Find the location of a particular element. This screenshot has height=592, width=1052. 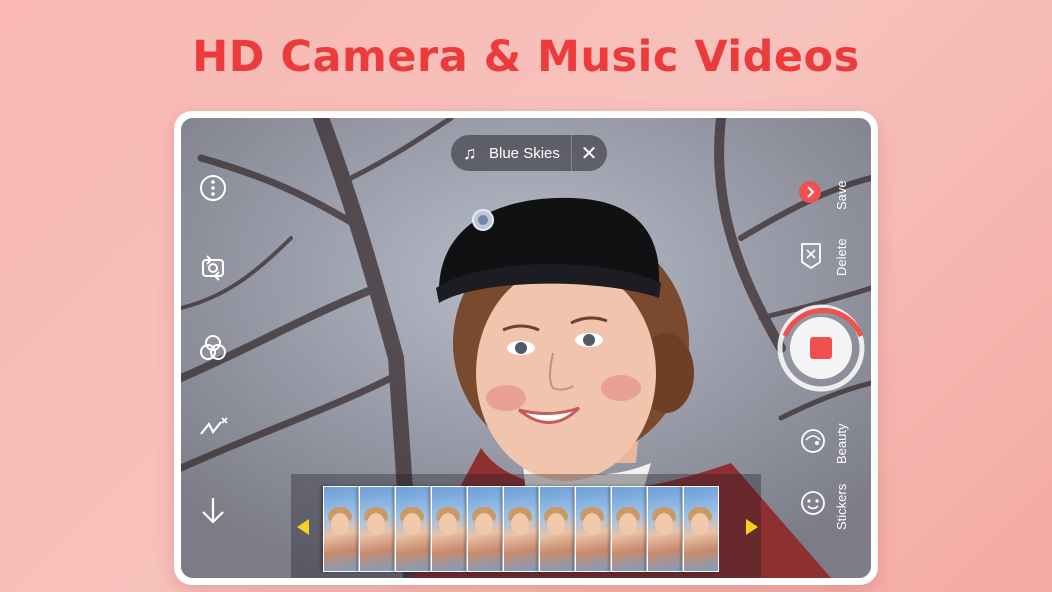

more-icon is located at coordinates (213, 188).